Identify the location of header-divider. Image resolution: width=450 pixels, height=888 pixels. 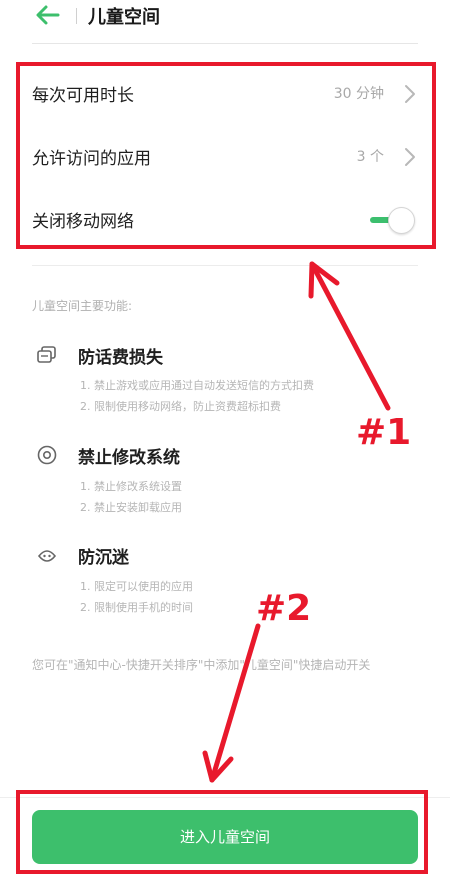
(76, 16).